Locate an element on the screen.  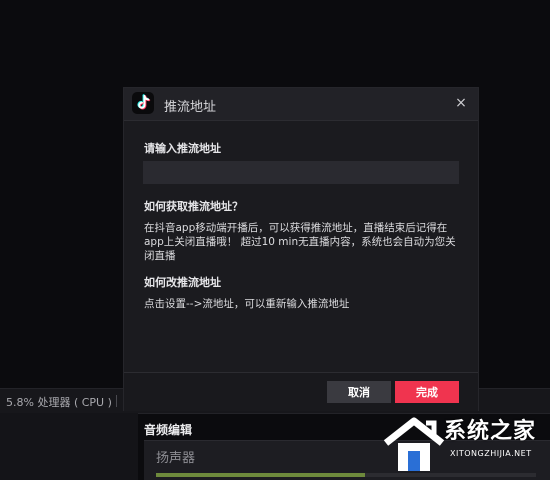
watermark-title: 系统之家 is located at coordinates (490, 431).